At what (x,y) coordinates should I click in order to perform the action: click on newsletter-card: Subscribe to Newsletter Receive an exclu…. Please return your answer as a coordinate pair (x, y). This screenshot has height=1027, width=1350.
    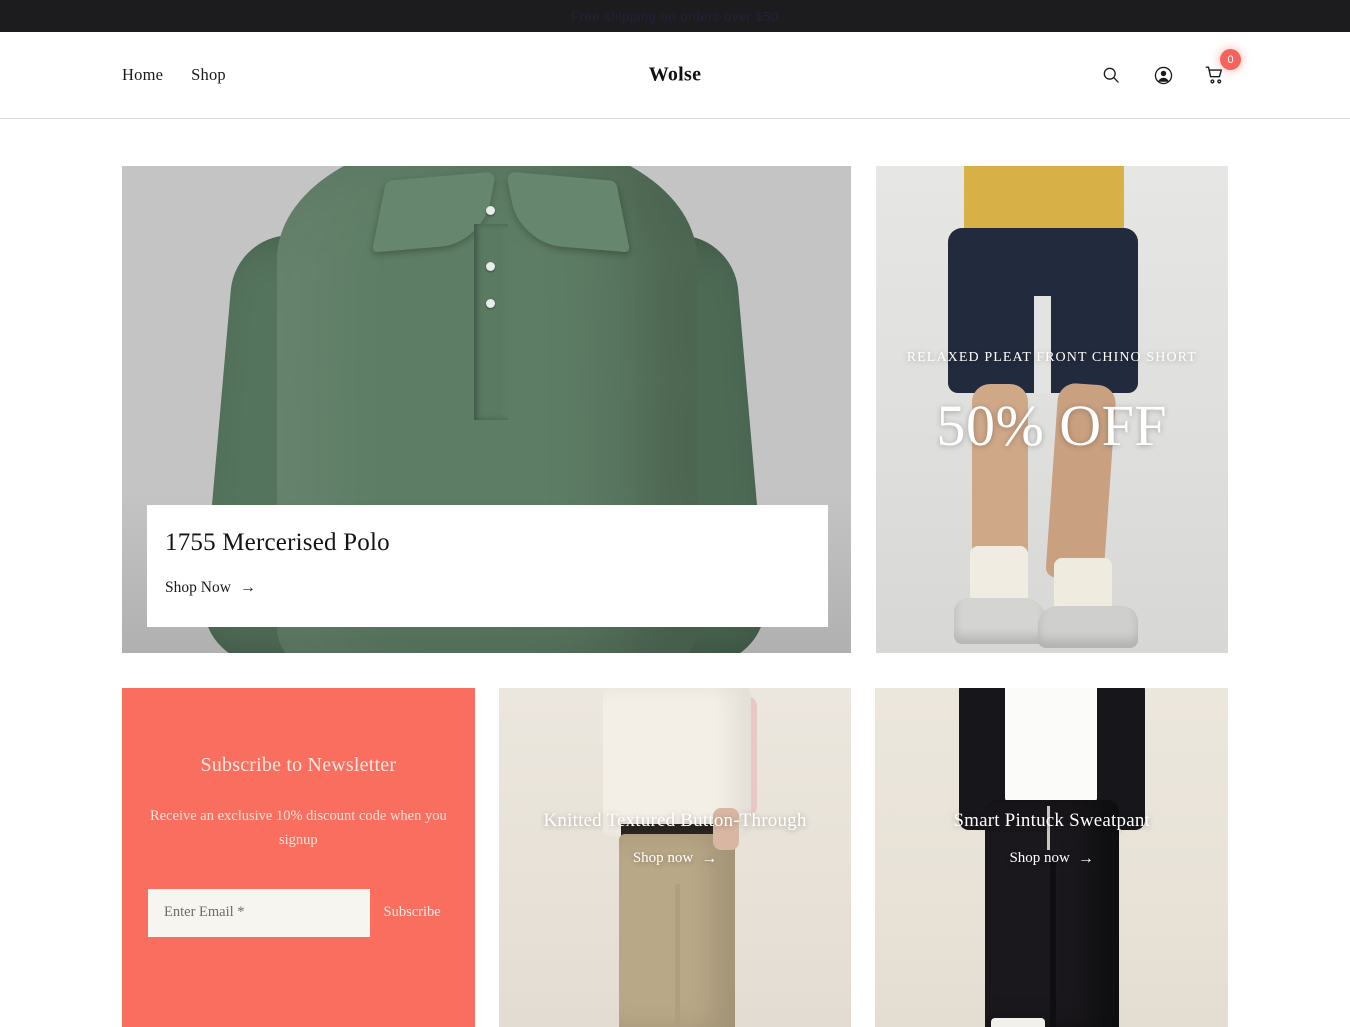
    Looking at the image, I should click on (298, 857).